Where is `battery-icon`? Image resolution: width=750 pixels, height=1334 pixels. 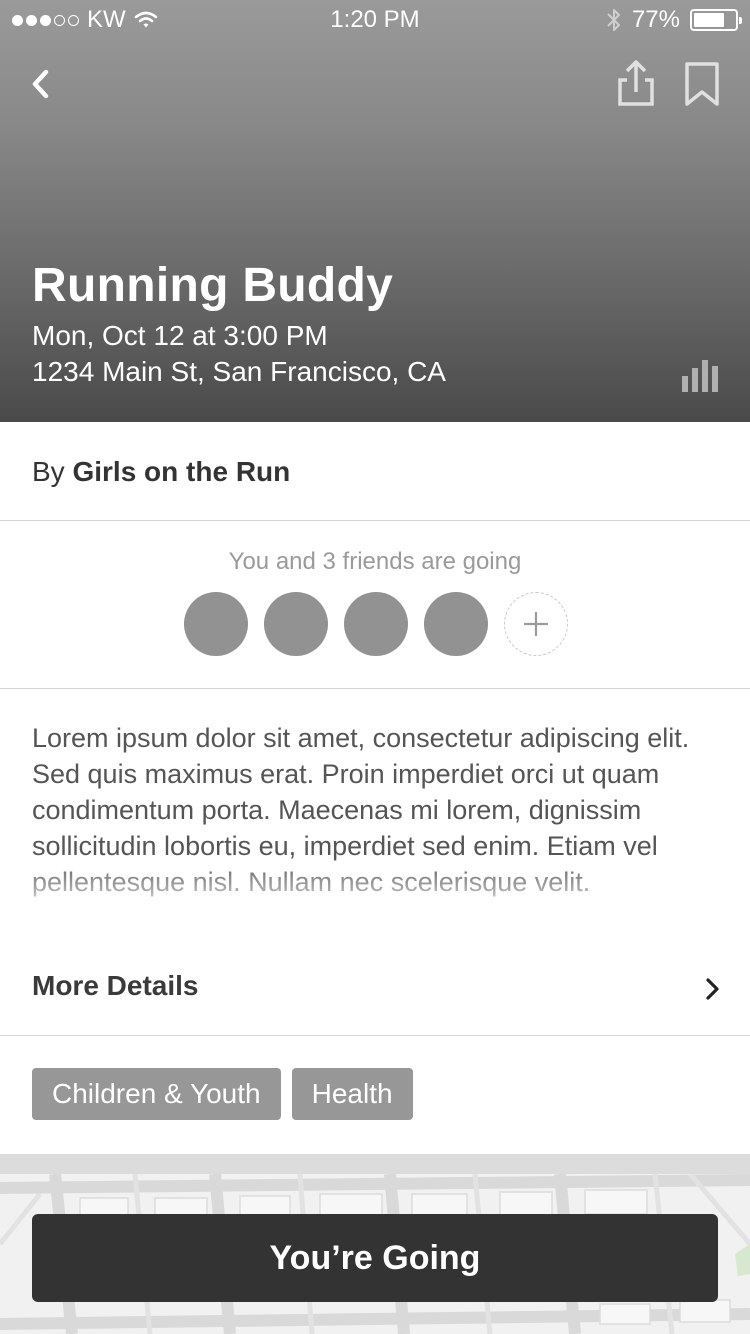 battery-icon is located at coordinates (716, 20).